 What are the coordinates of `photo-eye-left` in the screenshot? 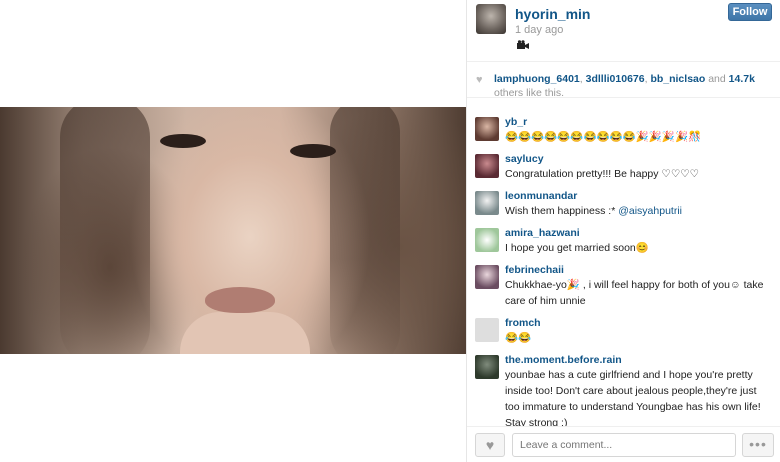 It's located at (183, 141).